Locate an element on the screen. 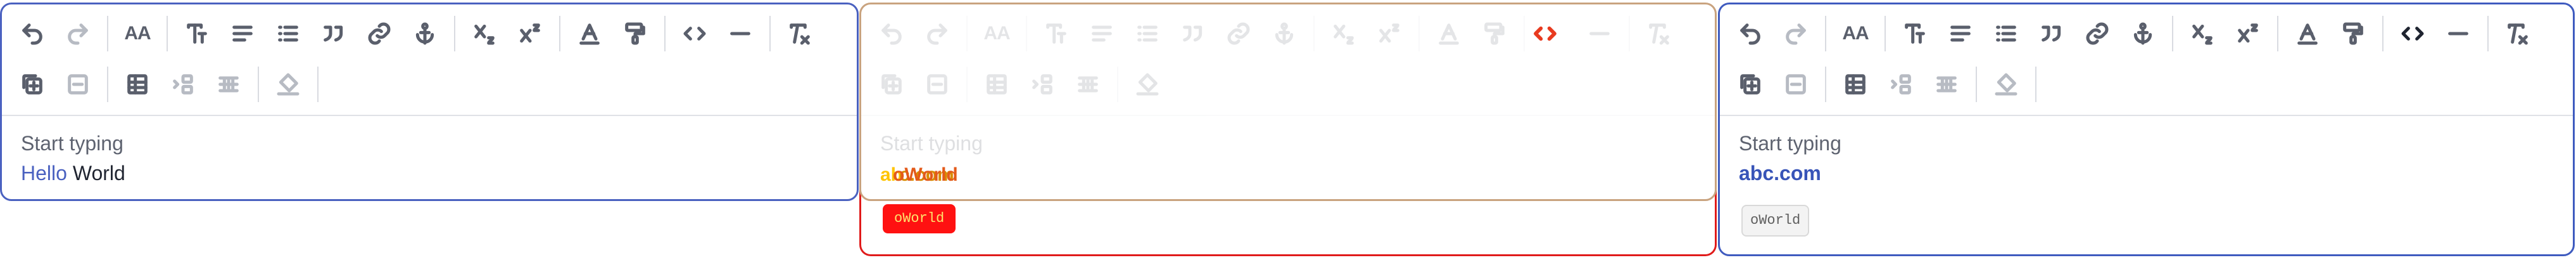  editor-line: abc.com is located at coordinates (2146, 173).